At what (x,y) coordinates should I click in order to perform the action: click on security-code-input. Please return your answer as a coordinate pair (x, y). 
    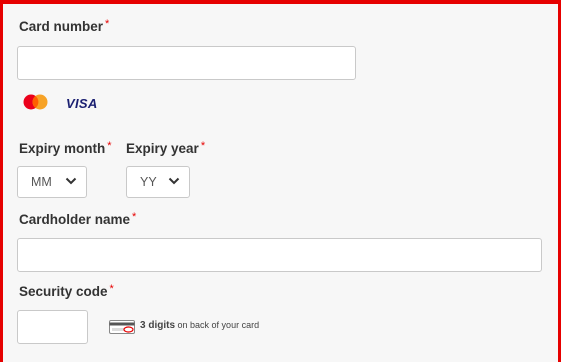
    Looking at the image, I should click on (52, 327).